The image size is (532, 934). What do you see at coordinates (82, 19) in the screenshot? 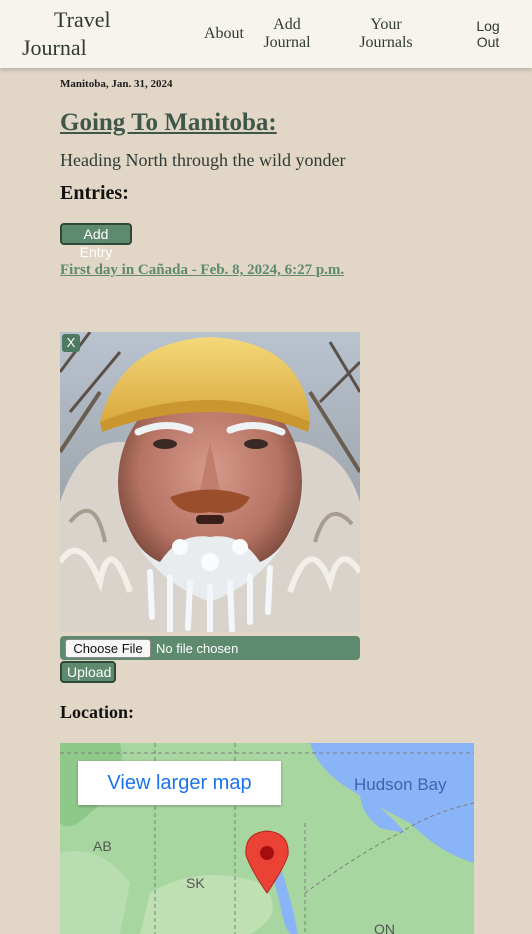
I see `brand-line-1: Travel` at bounding box center [82, 19].